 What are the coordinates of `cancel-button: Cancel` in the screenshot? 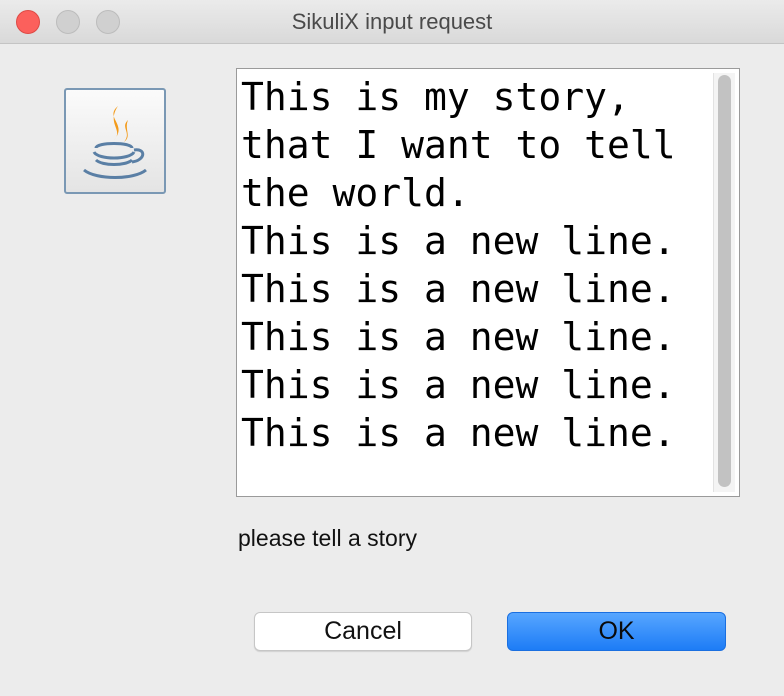 It's located at (363, 631).